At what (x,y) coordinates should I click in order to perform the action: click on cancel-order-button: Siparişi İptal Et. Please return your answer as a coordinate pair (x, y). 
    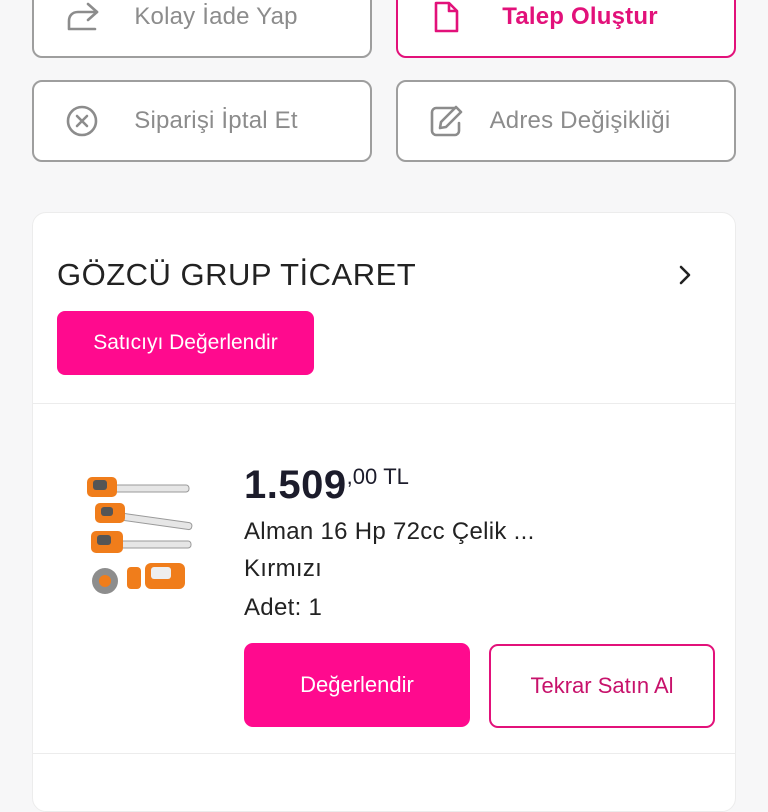
    Looking at the image, I should click on (202, 121).